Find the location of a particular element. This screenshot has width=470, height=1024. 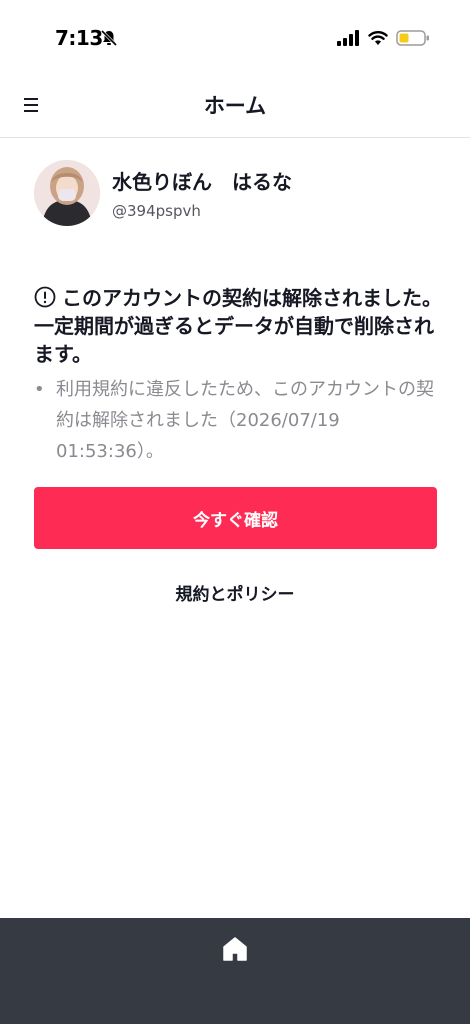

display-name: 水色りぼん はるな is located at coordinates (202, 182).